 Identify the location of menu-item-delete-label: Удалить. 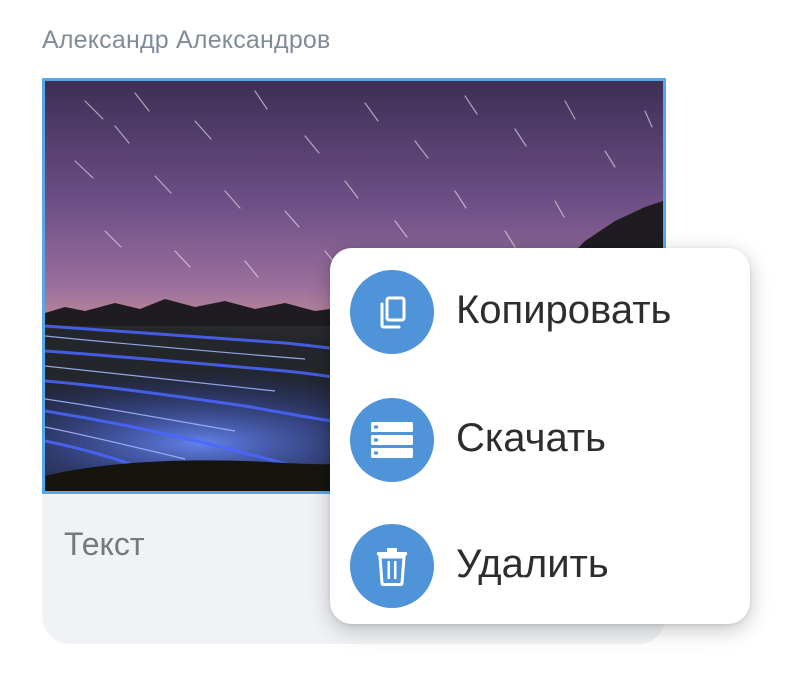
(532, 564).